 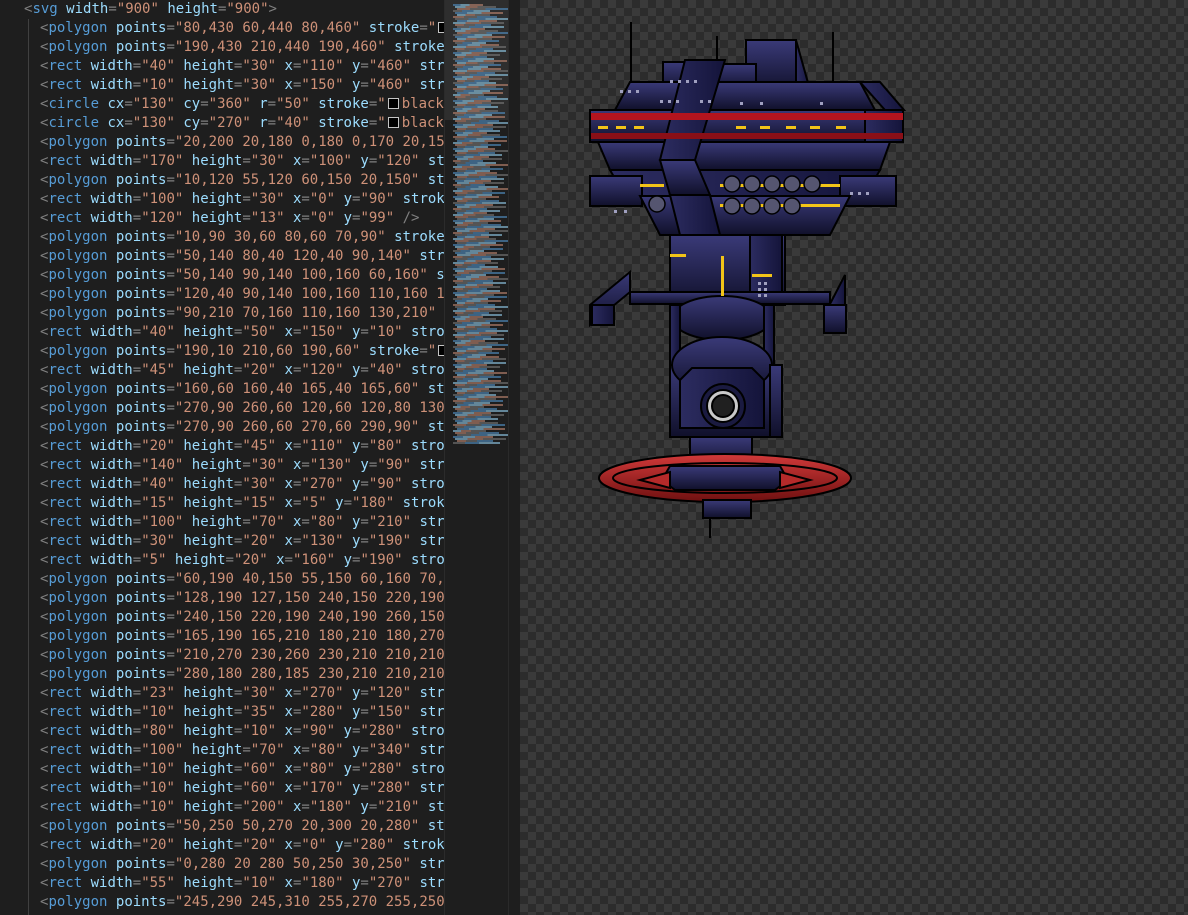 I want to click on code-token: "270", so click(x=322, y=484).